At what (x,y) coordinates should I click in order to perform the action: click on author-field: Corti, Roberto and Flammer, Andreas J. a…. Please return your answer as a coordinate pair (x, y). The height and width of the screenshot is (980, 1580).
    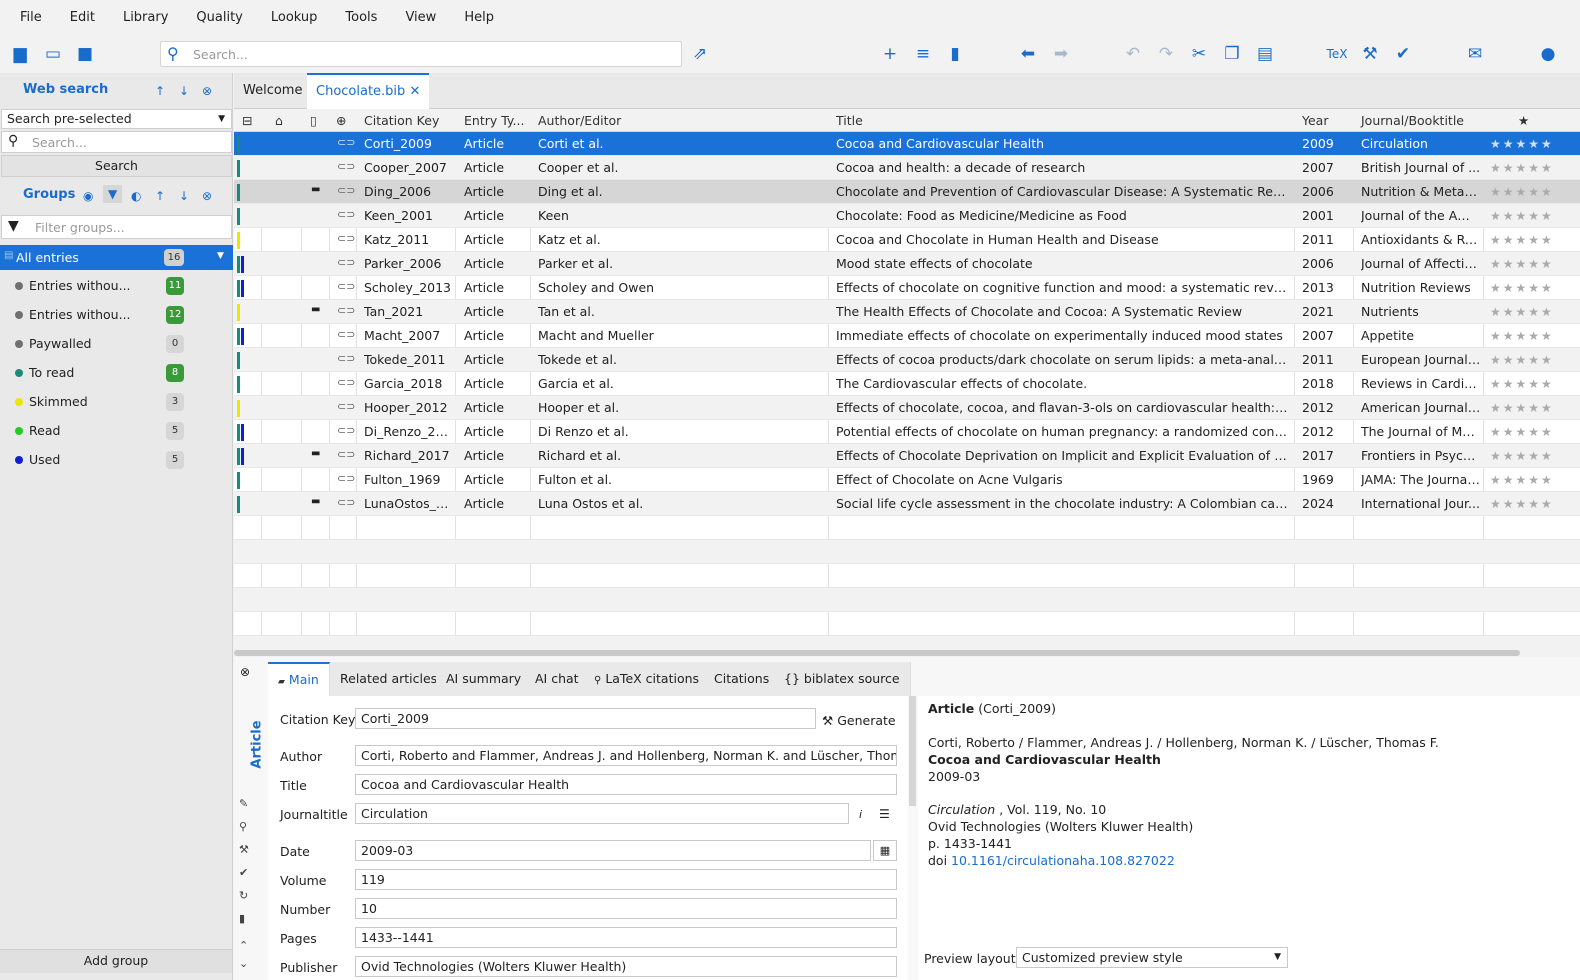
    Looking at the image, I should click on (626, 755).